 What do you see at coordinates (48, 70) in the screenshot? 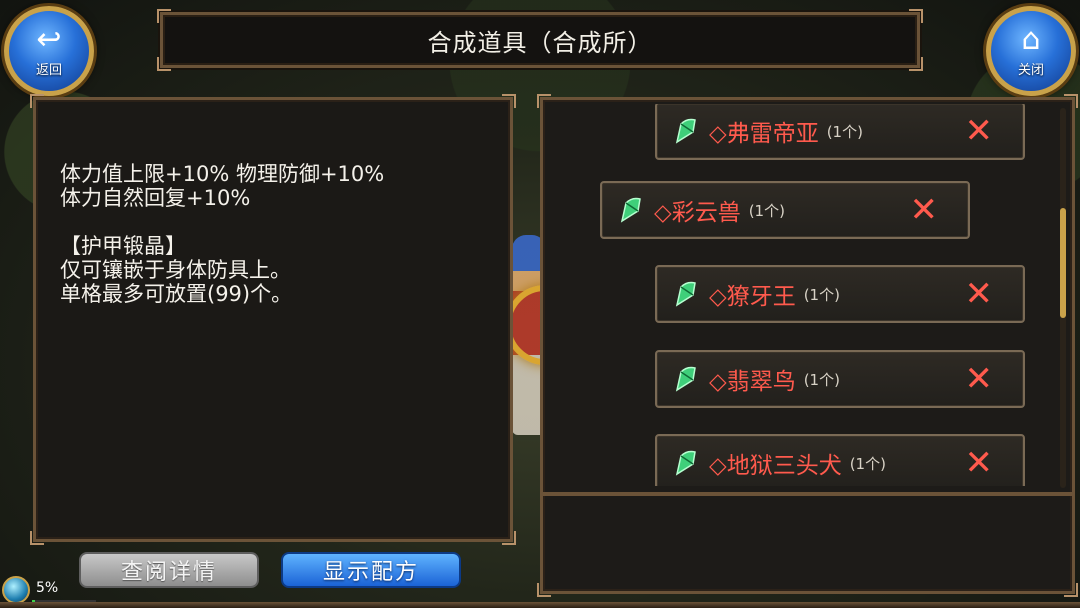
I see `back-label: 返回` at bounding box center [48, 70].